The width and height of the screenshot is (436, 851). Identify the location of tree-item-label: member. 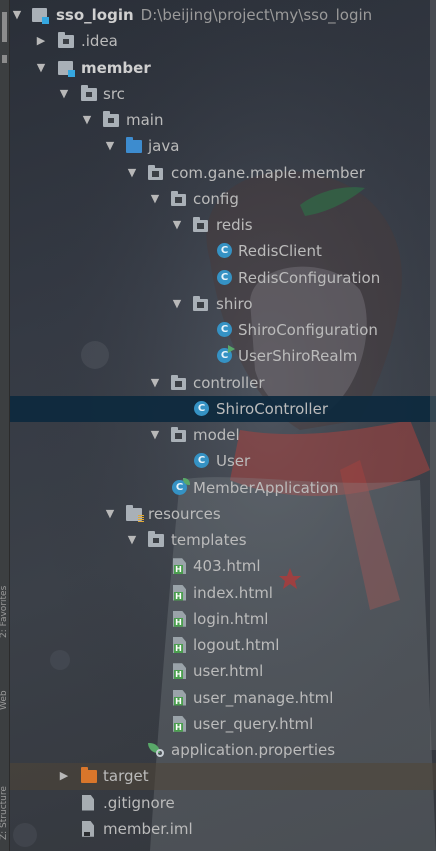
(116, 67).